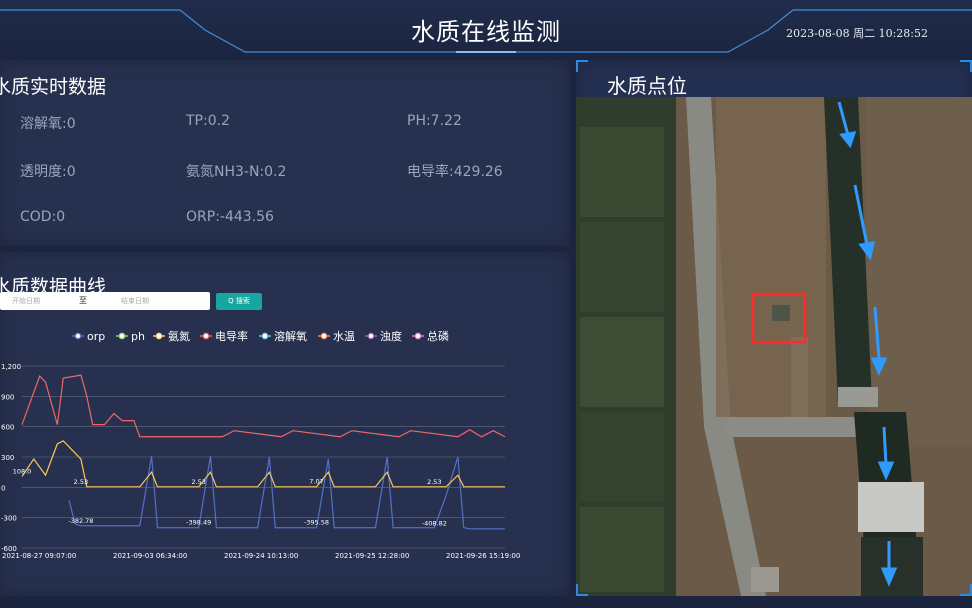 This screenshot has height=608, width=972. Describe the element at coordinates (43, 217) in the screenshot. I see `metric-cod: COD:0` at that location.